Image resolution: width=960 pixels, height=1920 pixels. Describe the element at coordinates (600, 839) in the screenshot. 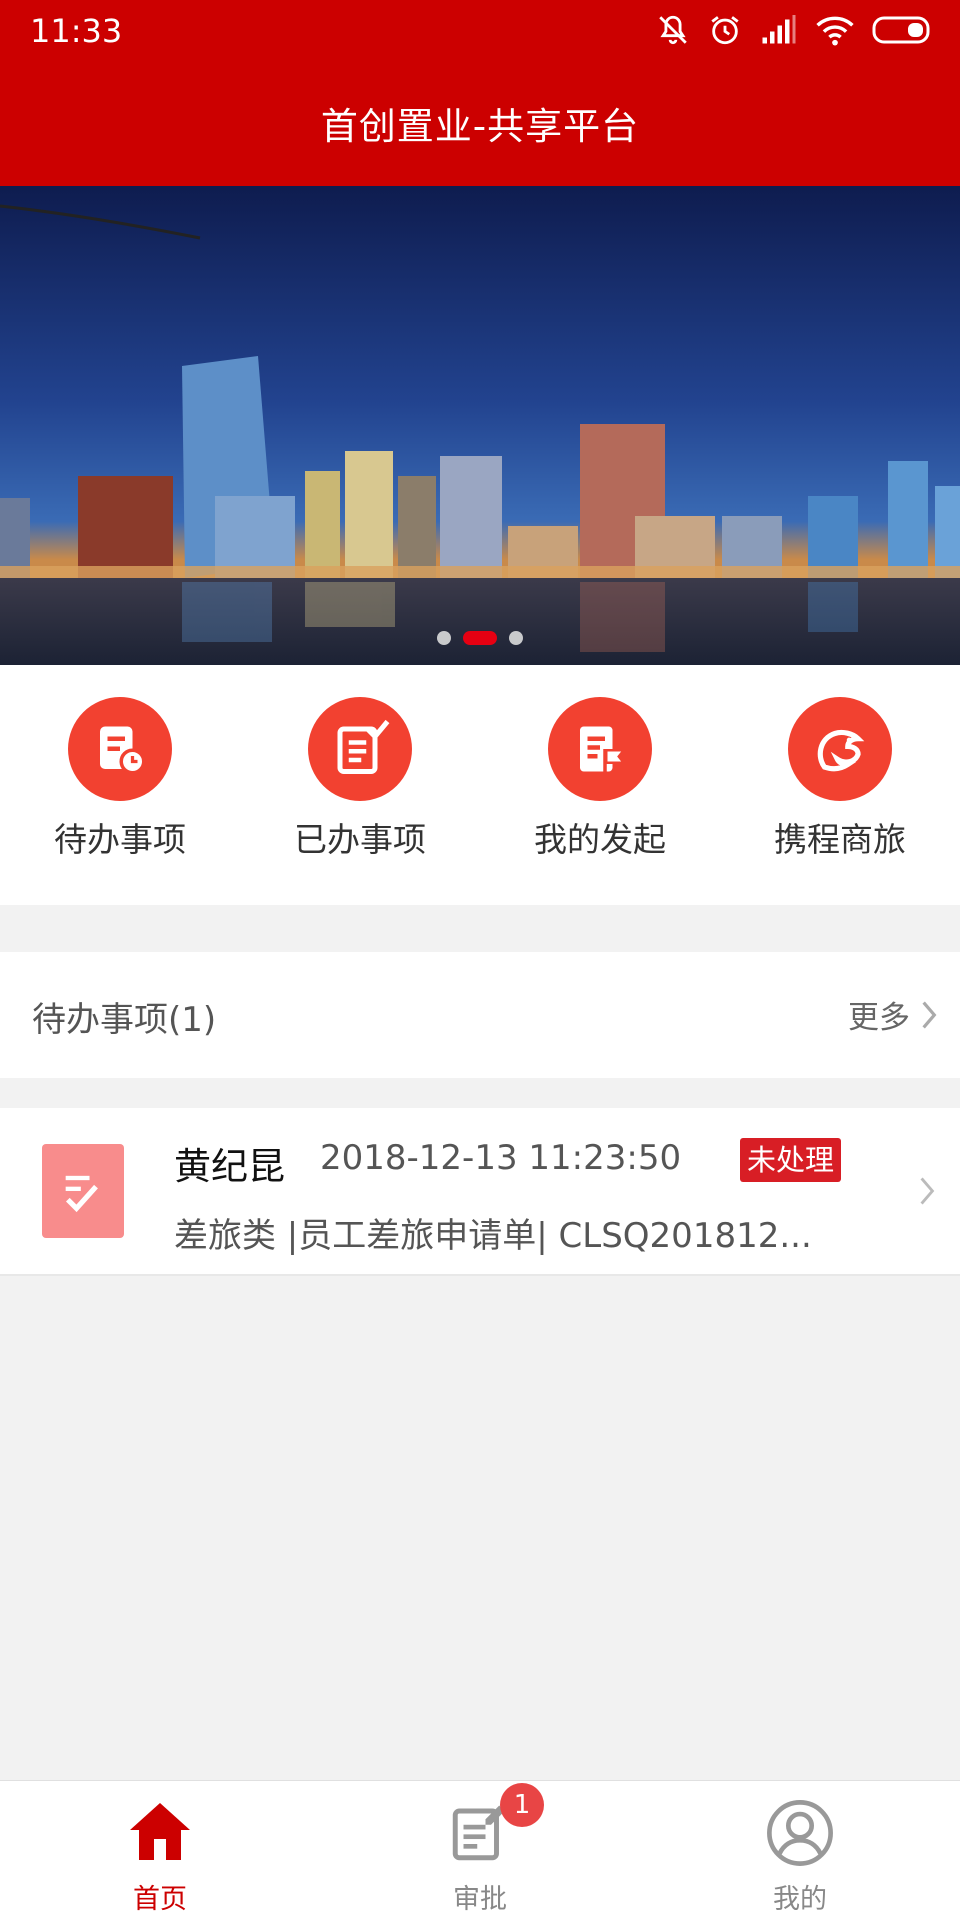

I see `quick-item-label: 我的发起` at that location.